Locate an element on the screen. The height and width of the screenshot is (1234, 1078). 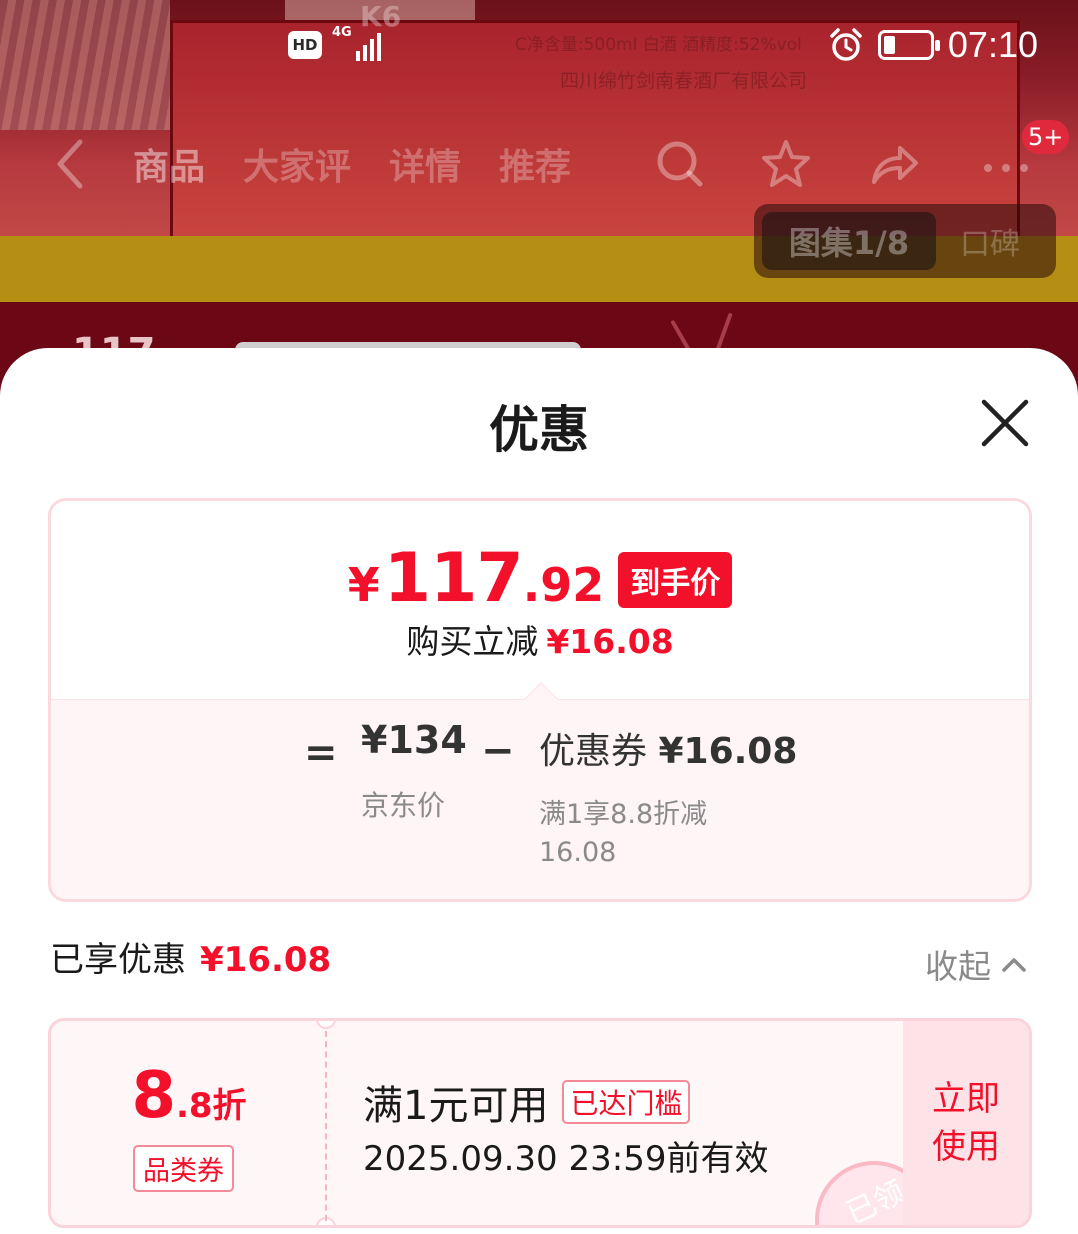
battery-icon is located at coordinates (908, 45).